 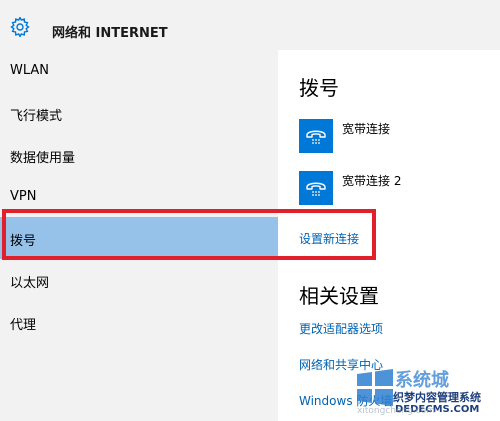 I want to click on sidebar-item-label: WLAN, so click(x=30, y=70).